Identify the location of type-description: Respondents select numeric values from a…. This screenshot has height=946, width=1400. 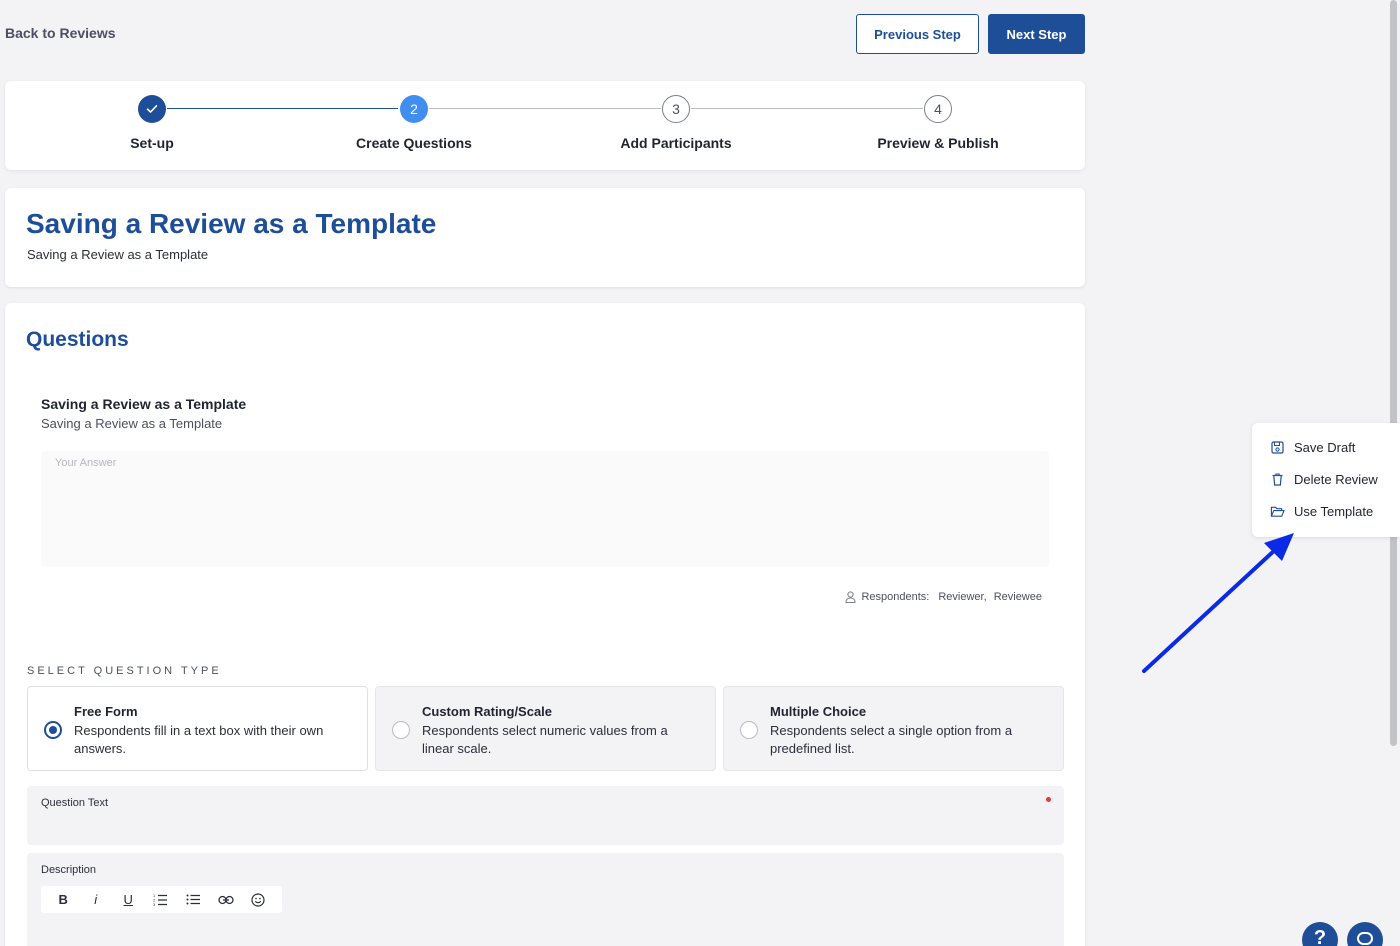
(545, 739).